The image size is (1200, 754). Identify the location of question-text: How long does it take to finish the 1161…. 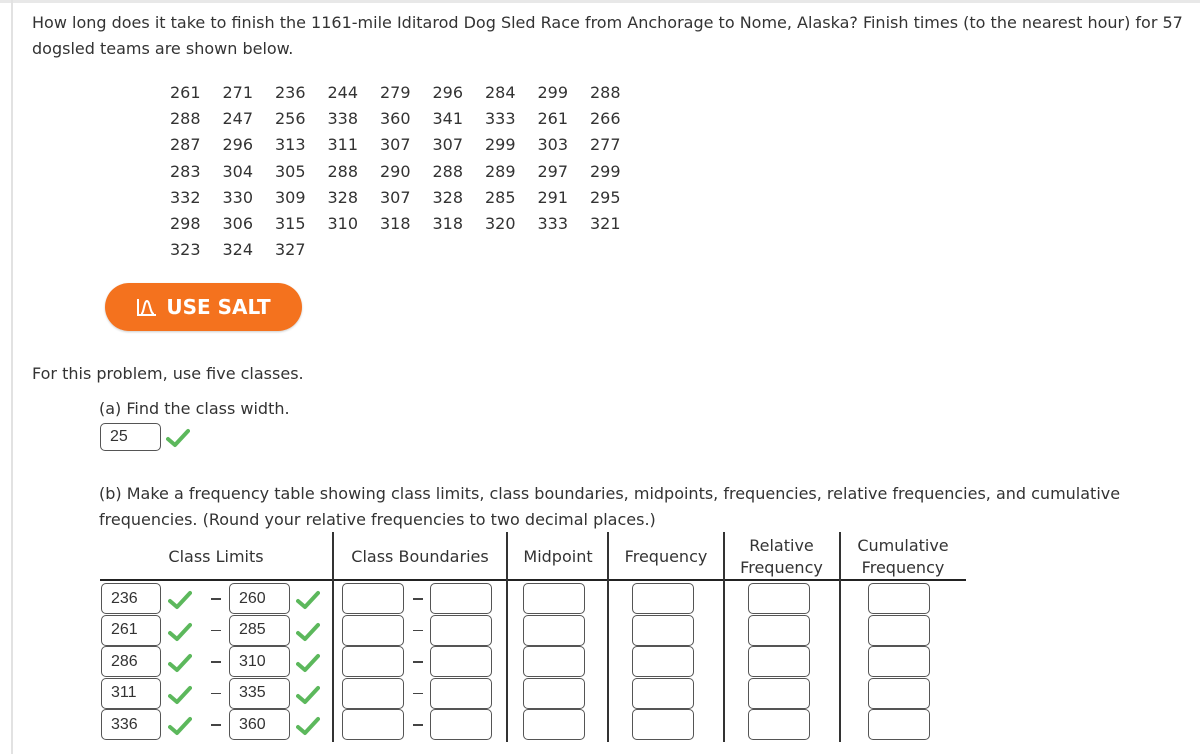
(607, 35).